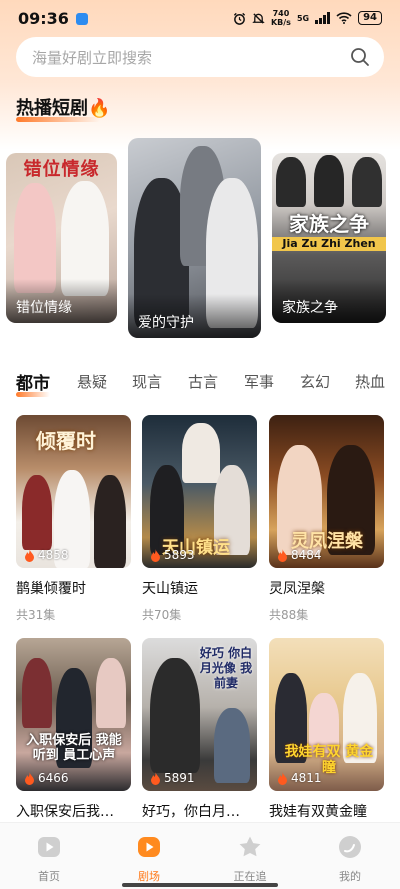 The height and width of the screenshot is (889, 400). Describe the element at coordinates (239, 18) in the screenshot. I see `alarm-icon` at that location.